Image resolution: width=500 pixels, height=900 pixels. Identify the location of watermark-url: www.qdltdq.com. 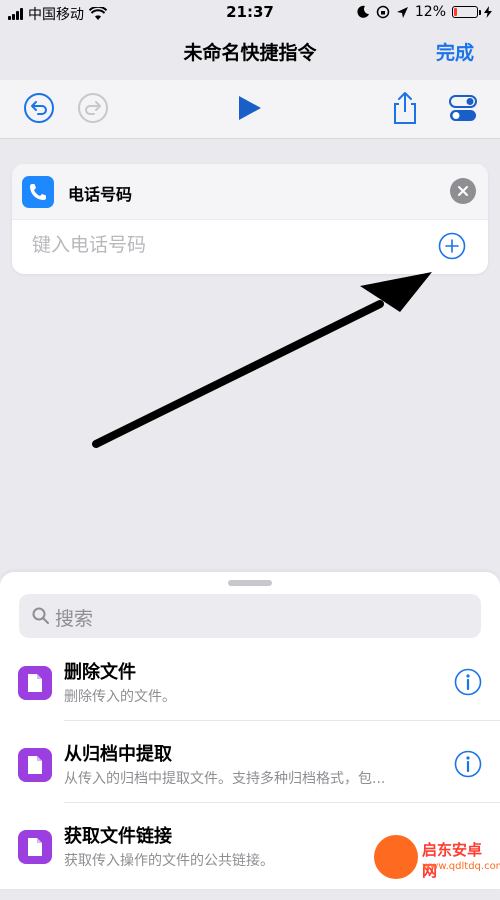
(461, 866).